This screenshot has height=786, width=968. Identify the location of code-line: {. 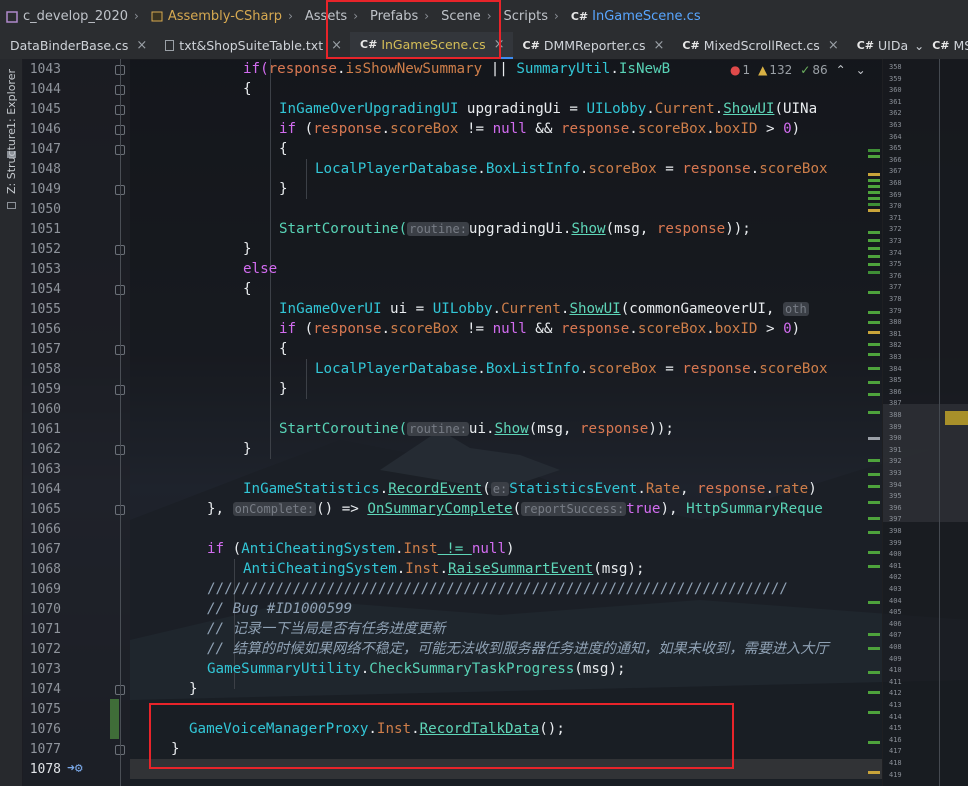
(283, 349).